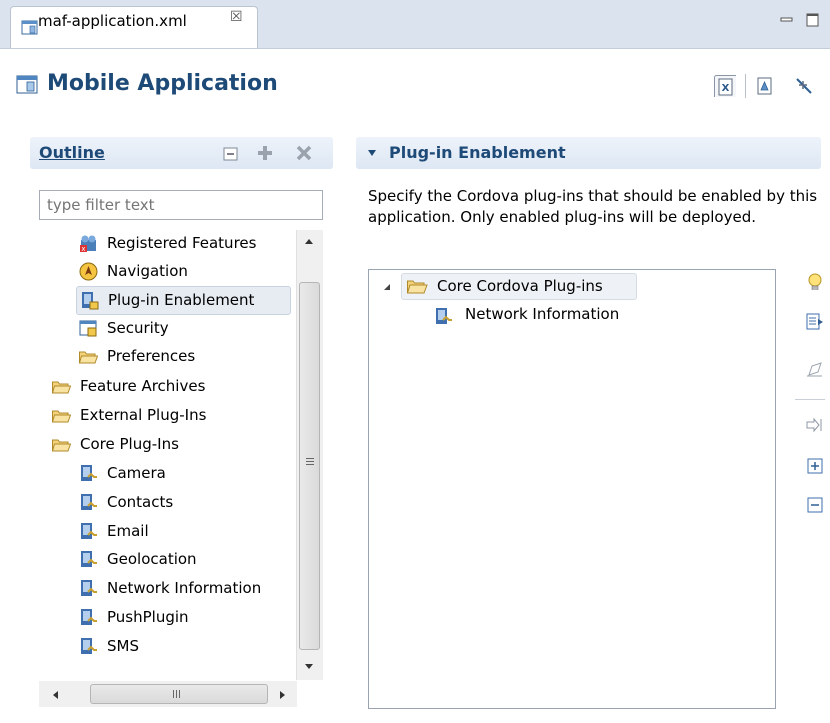  I want to click on tab-close-icon: ☒, so click(236, 17).